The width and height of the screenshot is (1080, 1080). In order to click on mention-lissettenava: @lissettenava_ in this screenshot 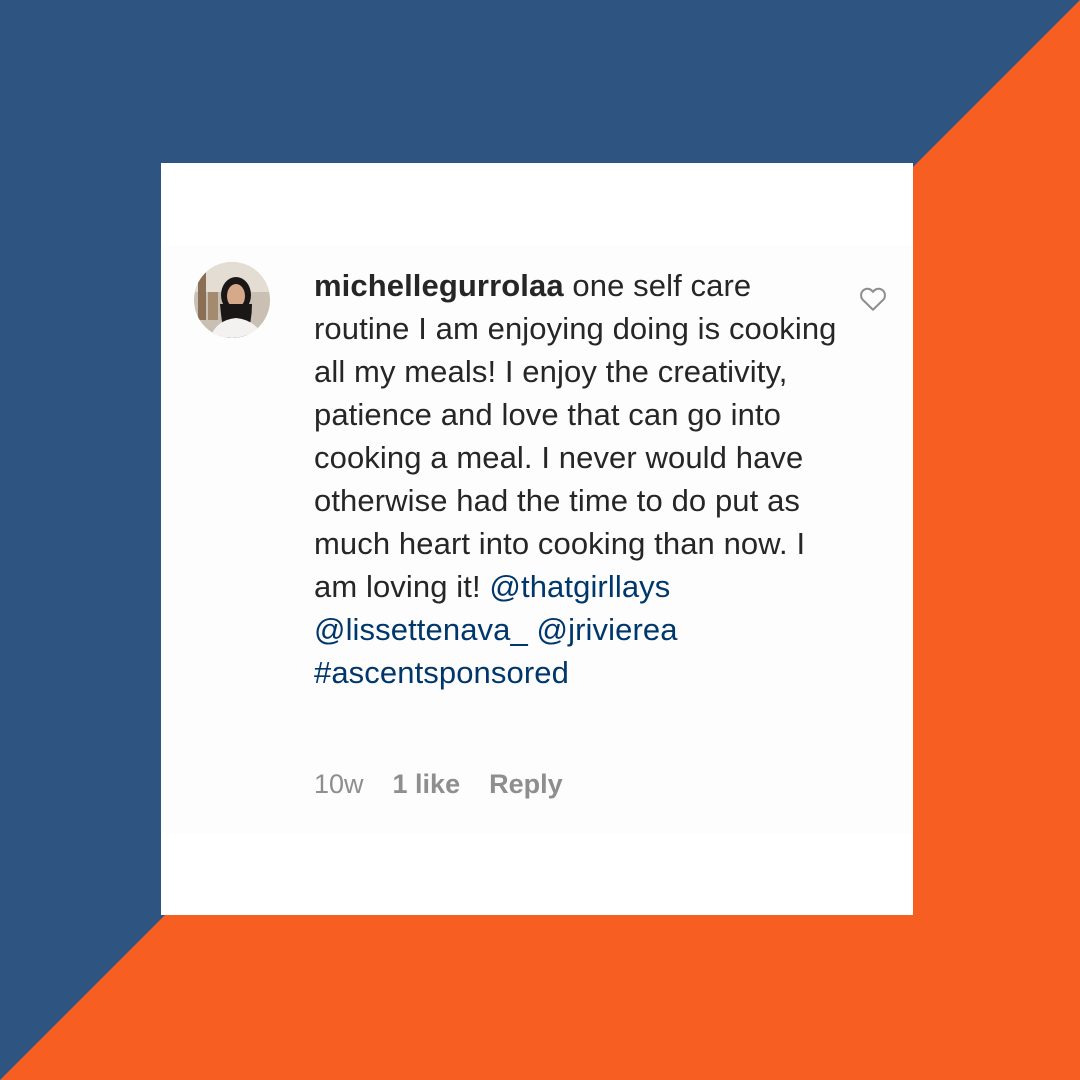, I will do `click(421, 629)`.